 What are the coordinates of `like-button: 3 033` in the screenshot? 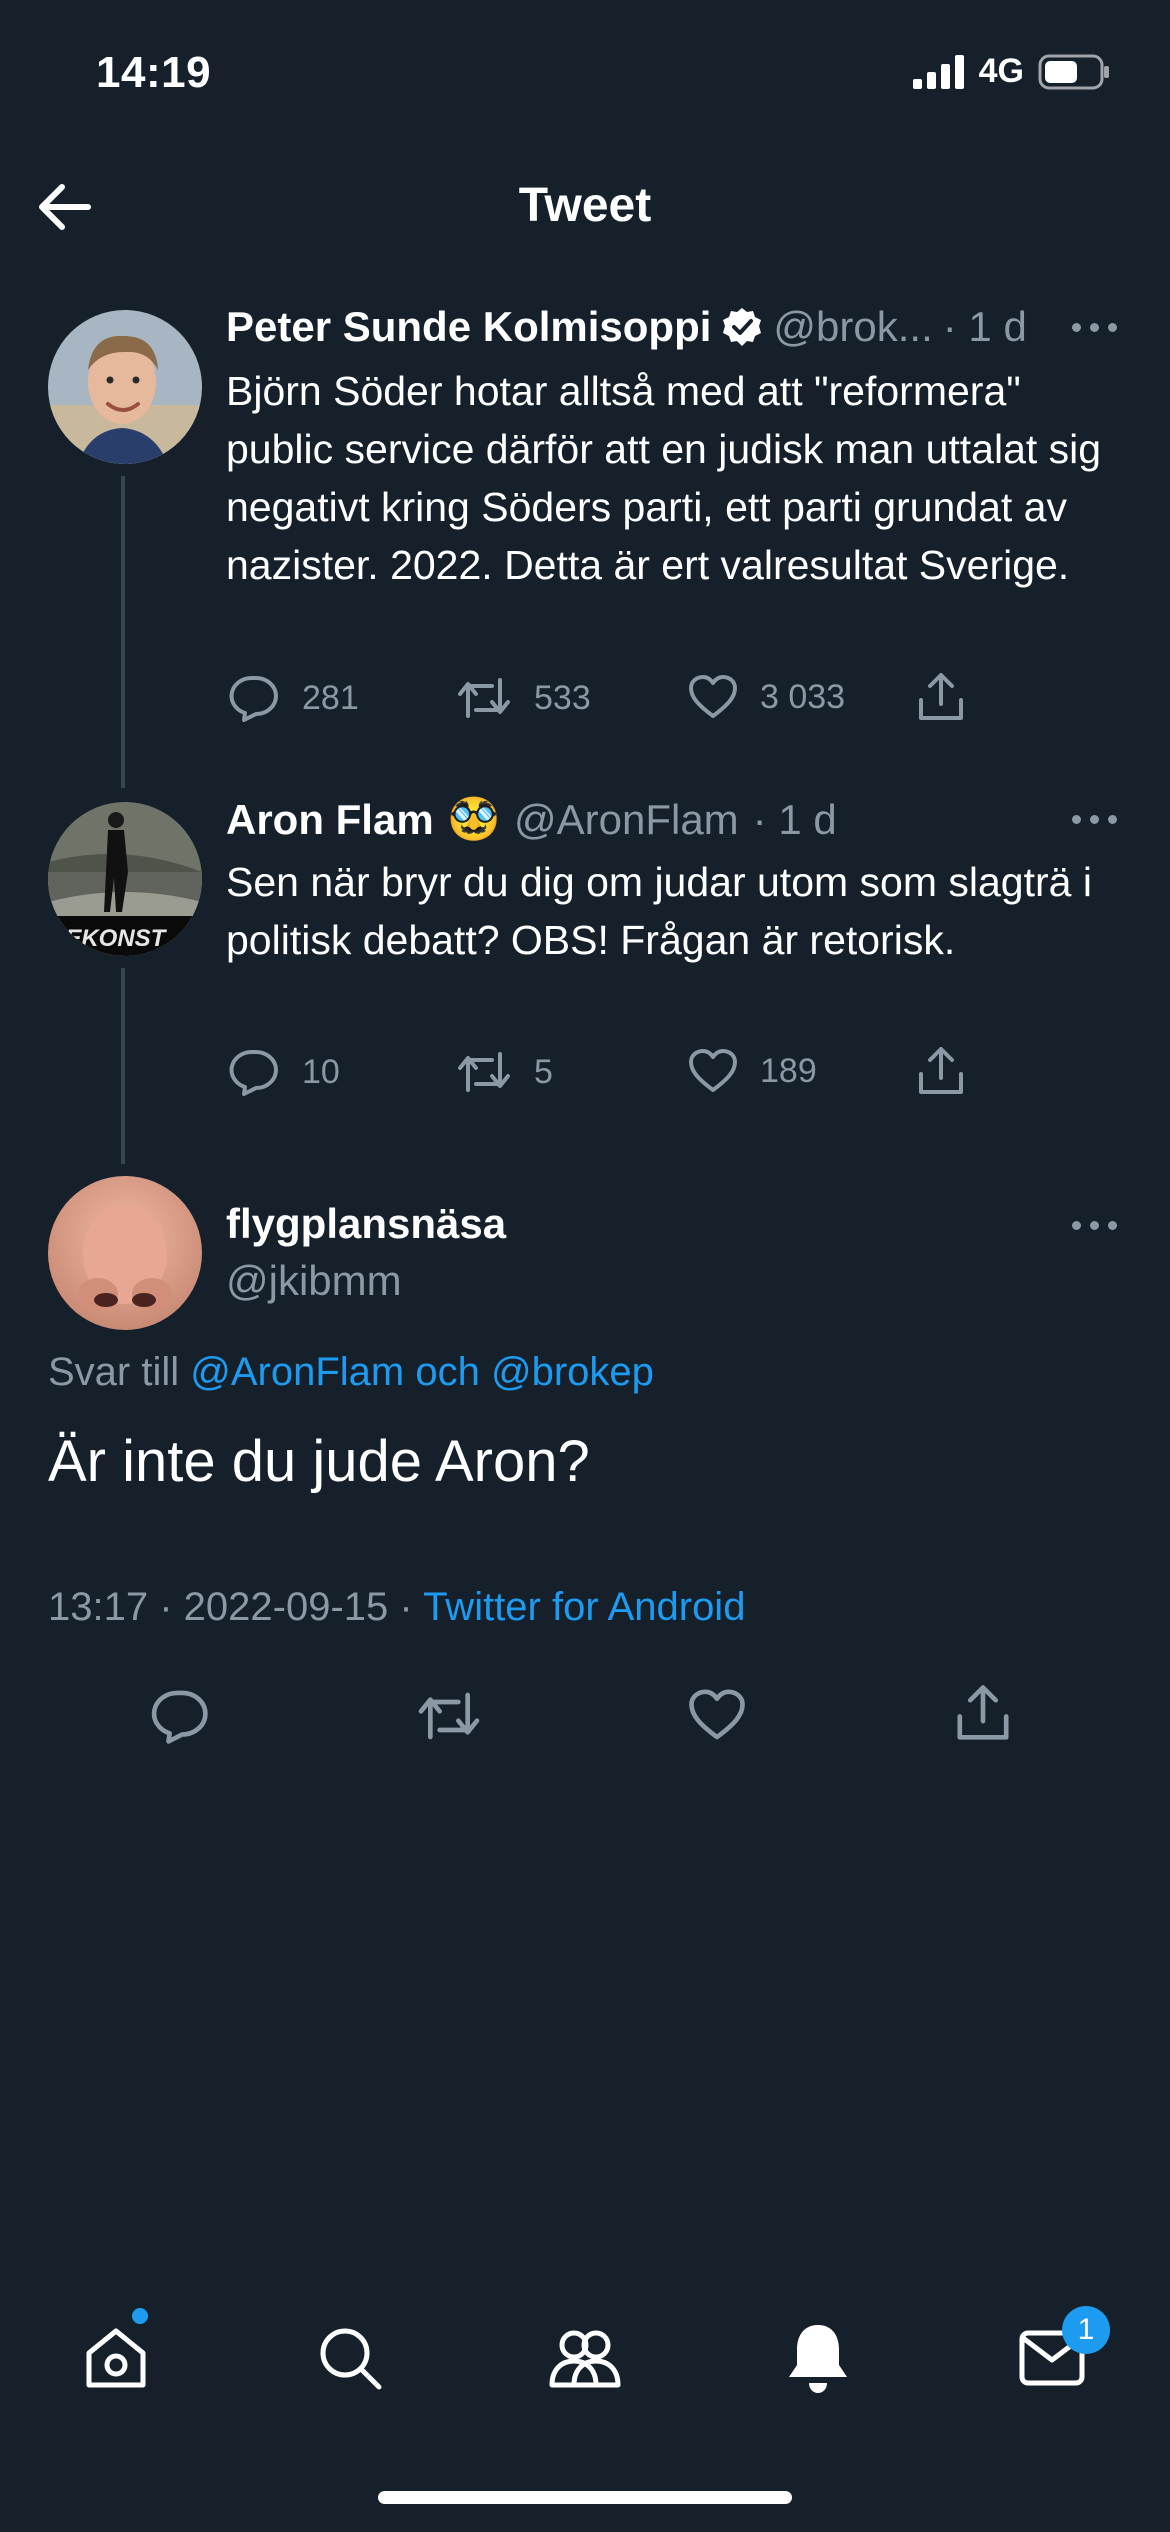 It's located at (766, 697).